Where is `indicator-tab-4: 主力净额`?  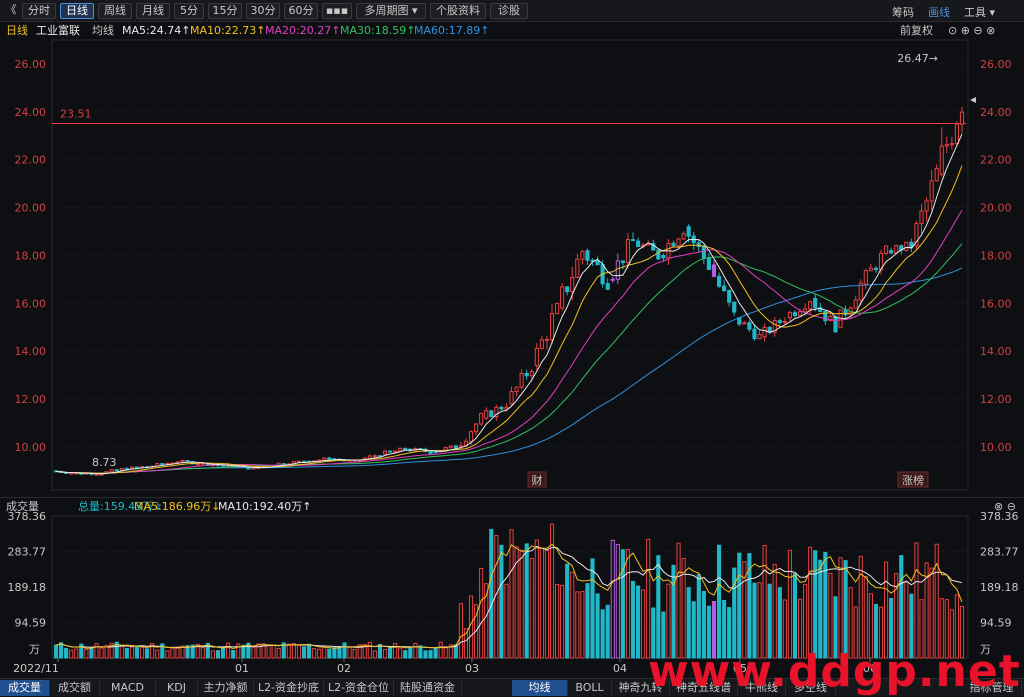
indicator-tab-4: 主力净额 is located at coordinates (226, 688).